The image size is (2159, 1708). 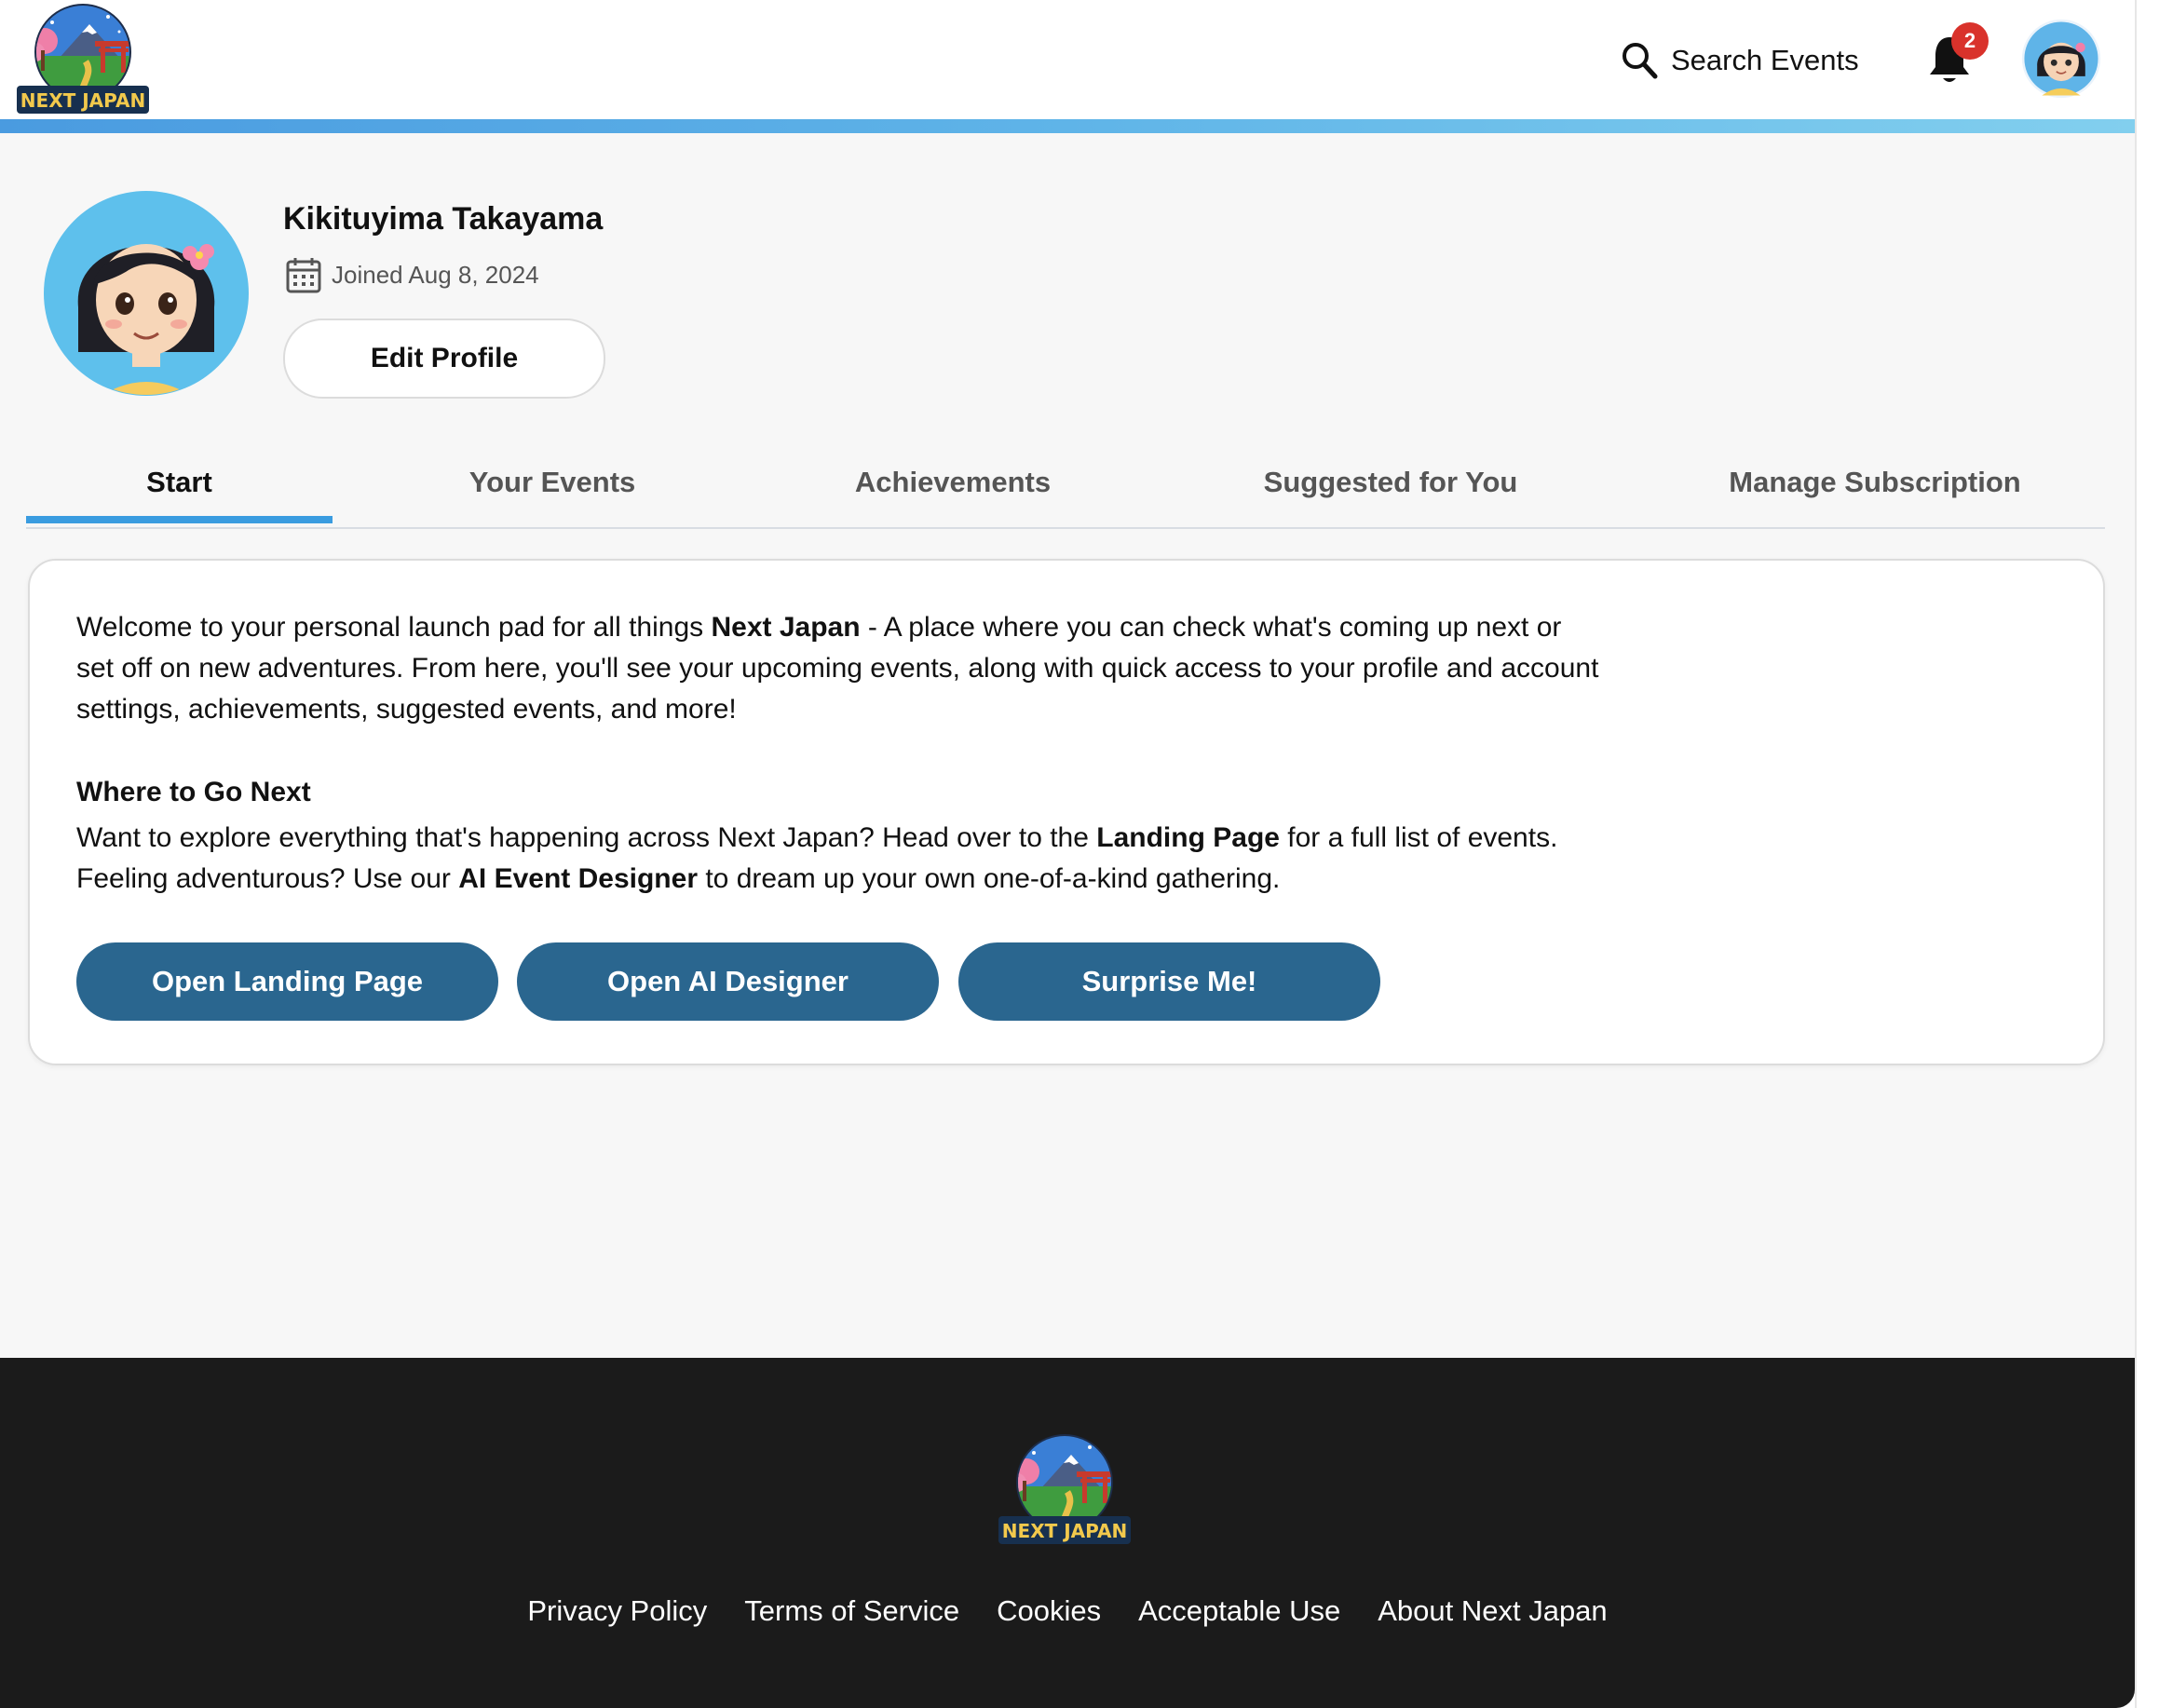 I want to click on footer-logo: NEXT JAPAN, so click(x=1065, y=1490).